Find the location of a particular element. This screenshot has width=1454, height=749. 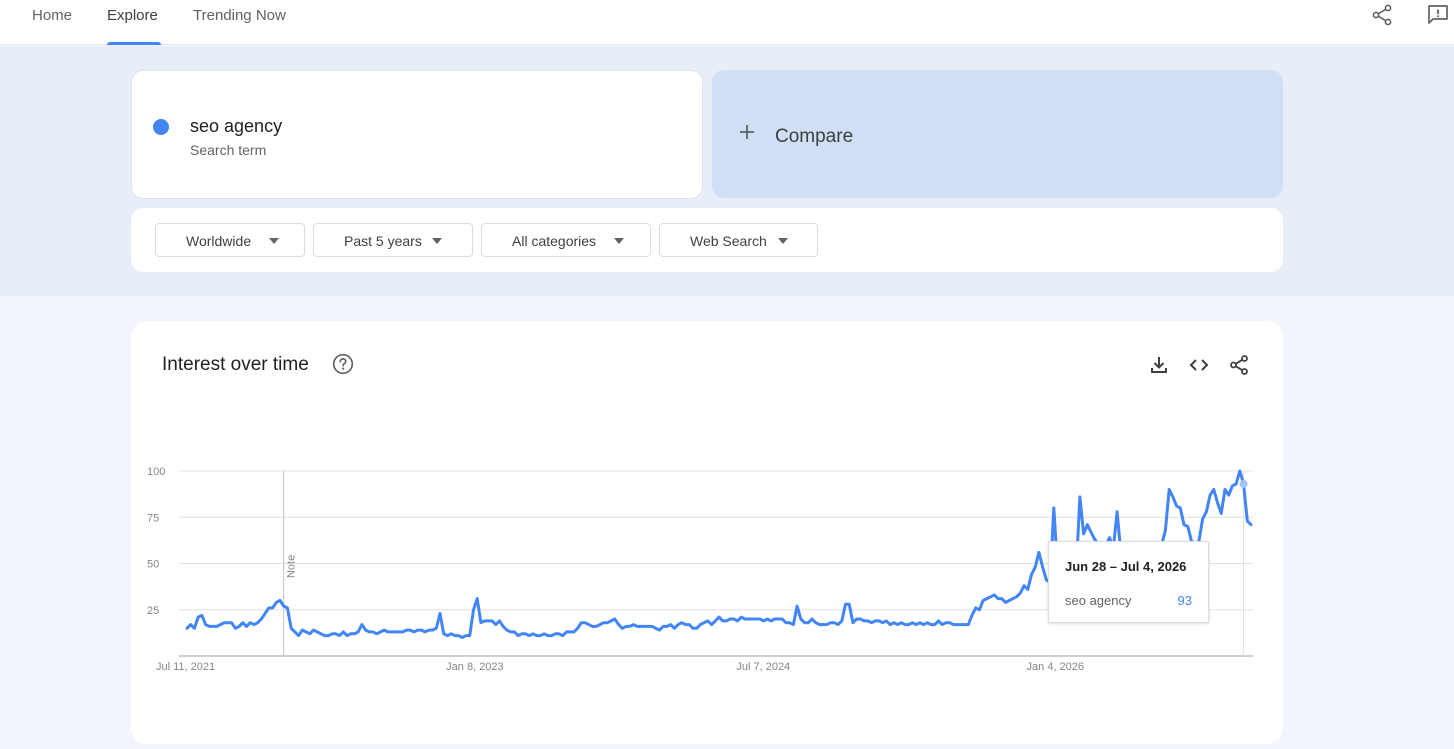

region-filter-label: Worldwide is located at coordinates (219, 241).